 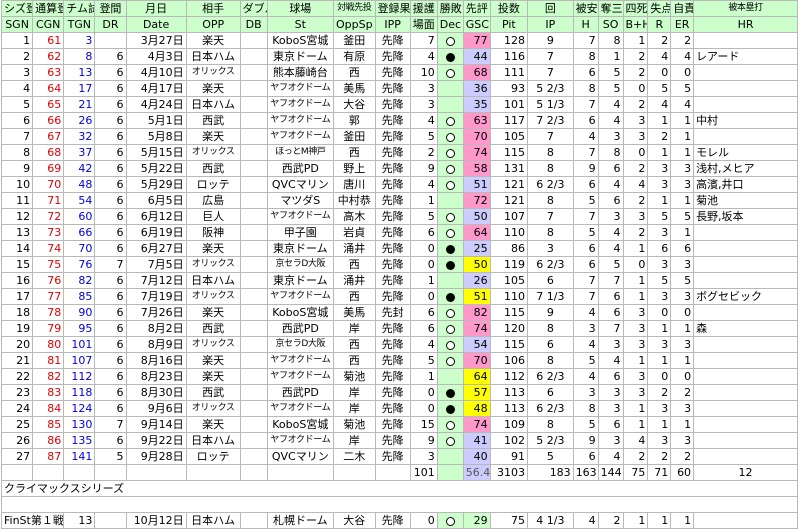 I want to click on cell-date: 7月12日, so click(x=156, y=280).